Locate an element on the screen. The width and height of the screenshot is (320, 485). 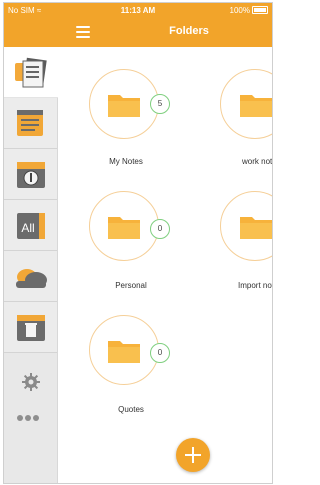
sidebar-item-cloud is located at coordinates (30, 276).